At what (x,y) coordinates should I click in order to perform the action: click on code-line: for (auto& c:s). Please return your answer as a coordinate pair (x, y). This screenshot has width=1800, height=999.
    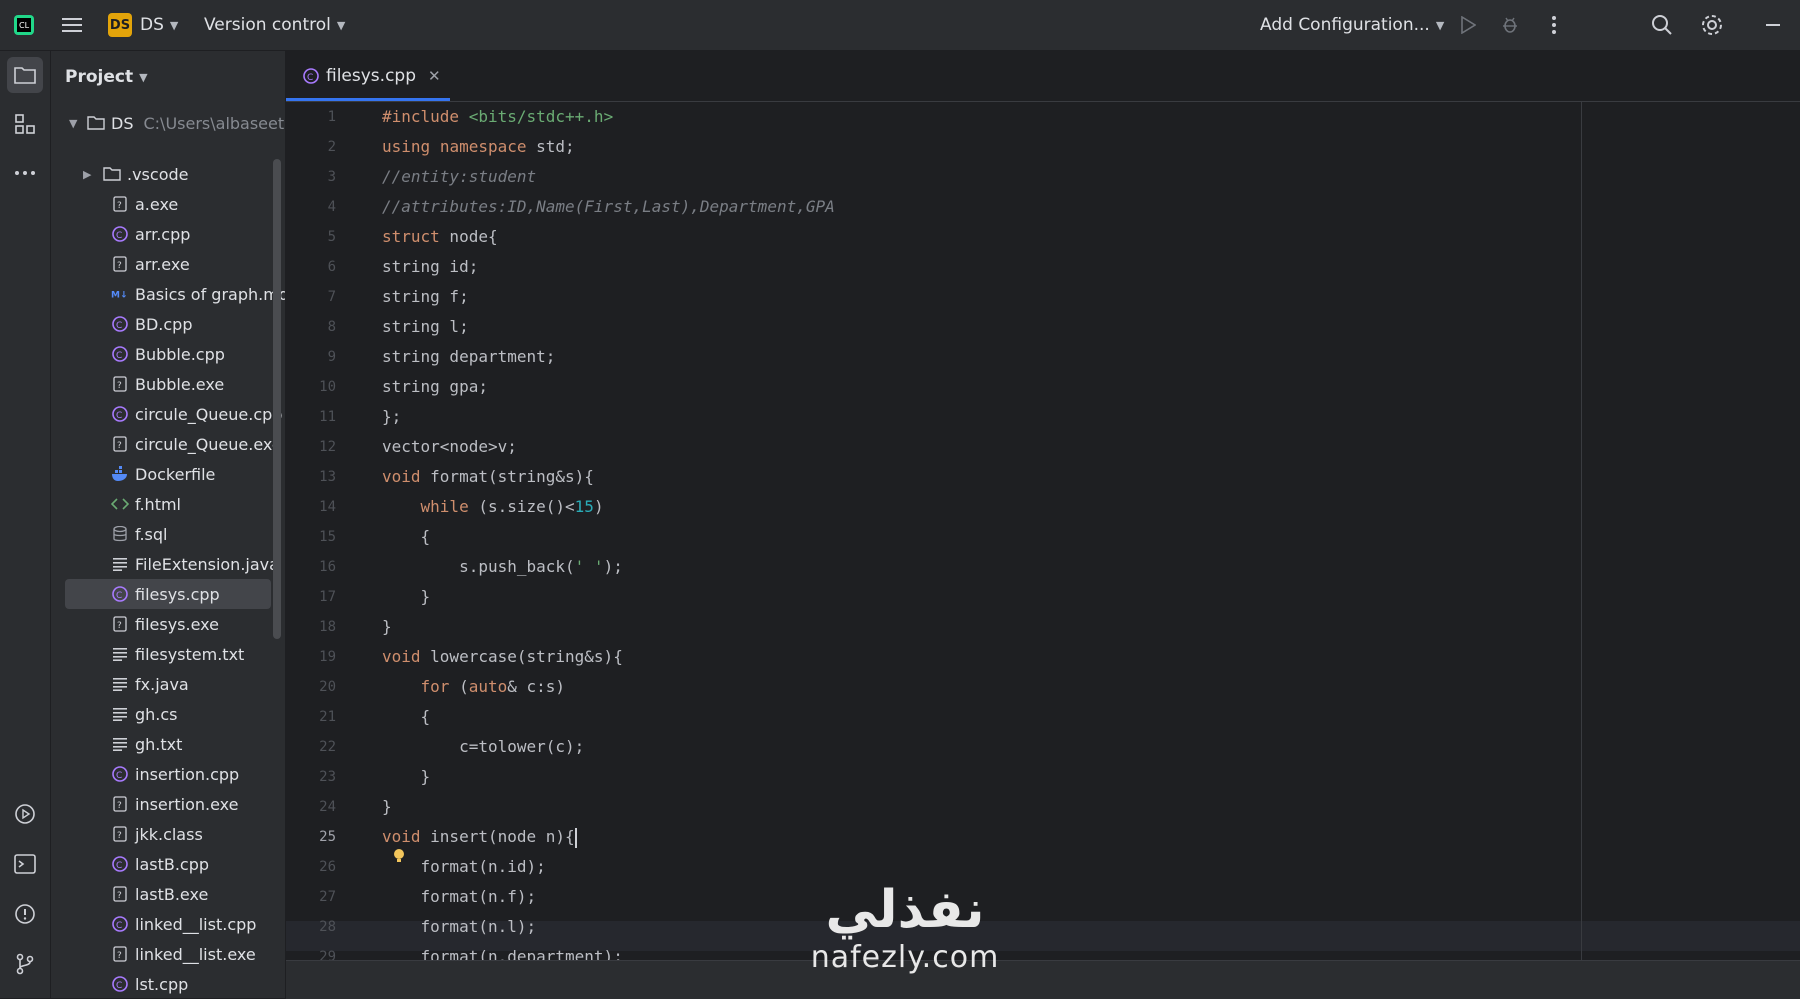
    Looking at the image, I should click on (474, 687).